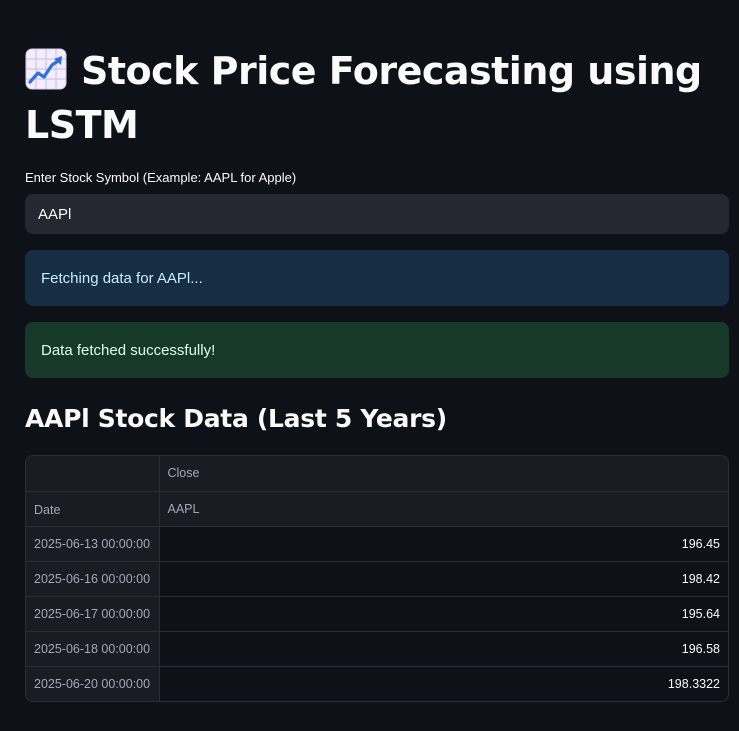 This screenshot has width=739, height=731. What do you see at coordinates (93, 649) in the screenshot?
I see `row-date: 2025-06-18 00:00:00` at bounding box center [93, 649].